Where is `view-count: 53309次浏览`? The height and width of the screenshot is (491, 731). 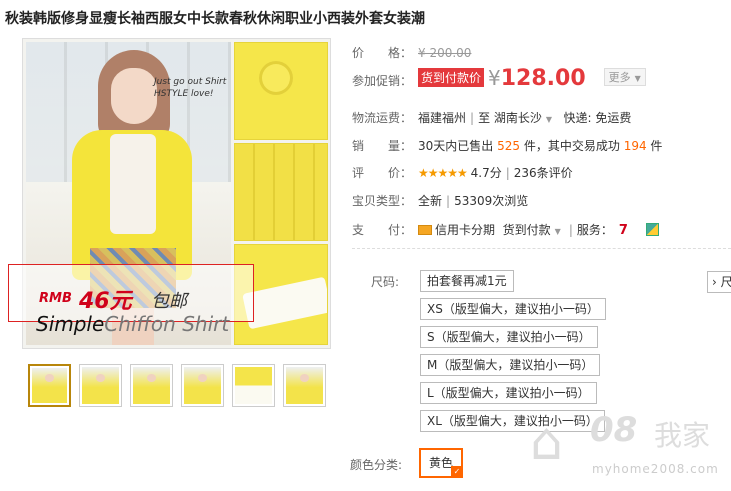
view-count: 53309次浏览 is located at coordinates (491, 201).